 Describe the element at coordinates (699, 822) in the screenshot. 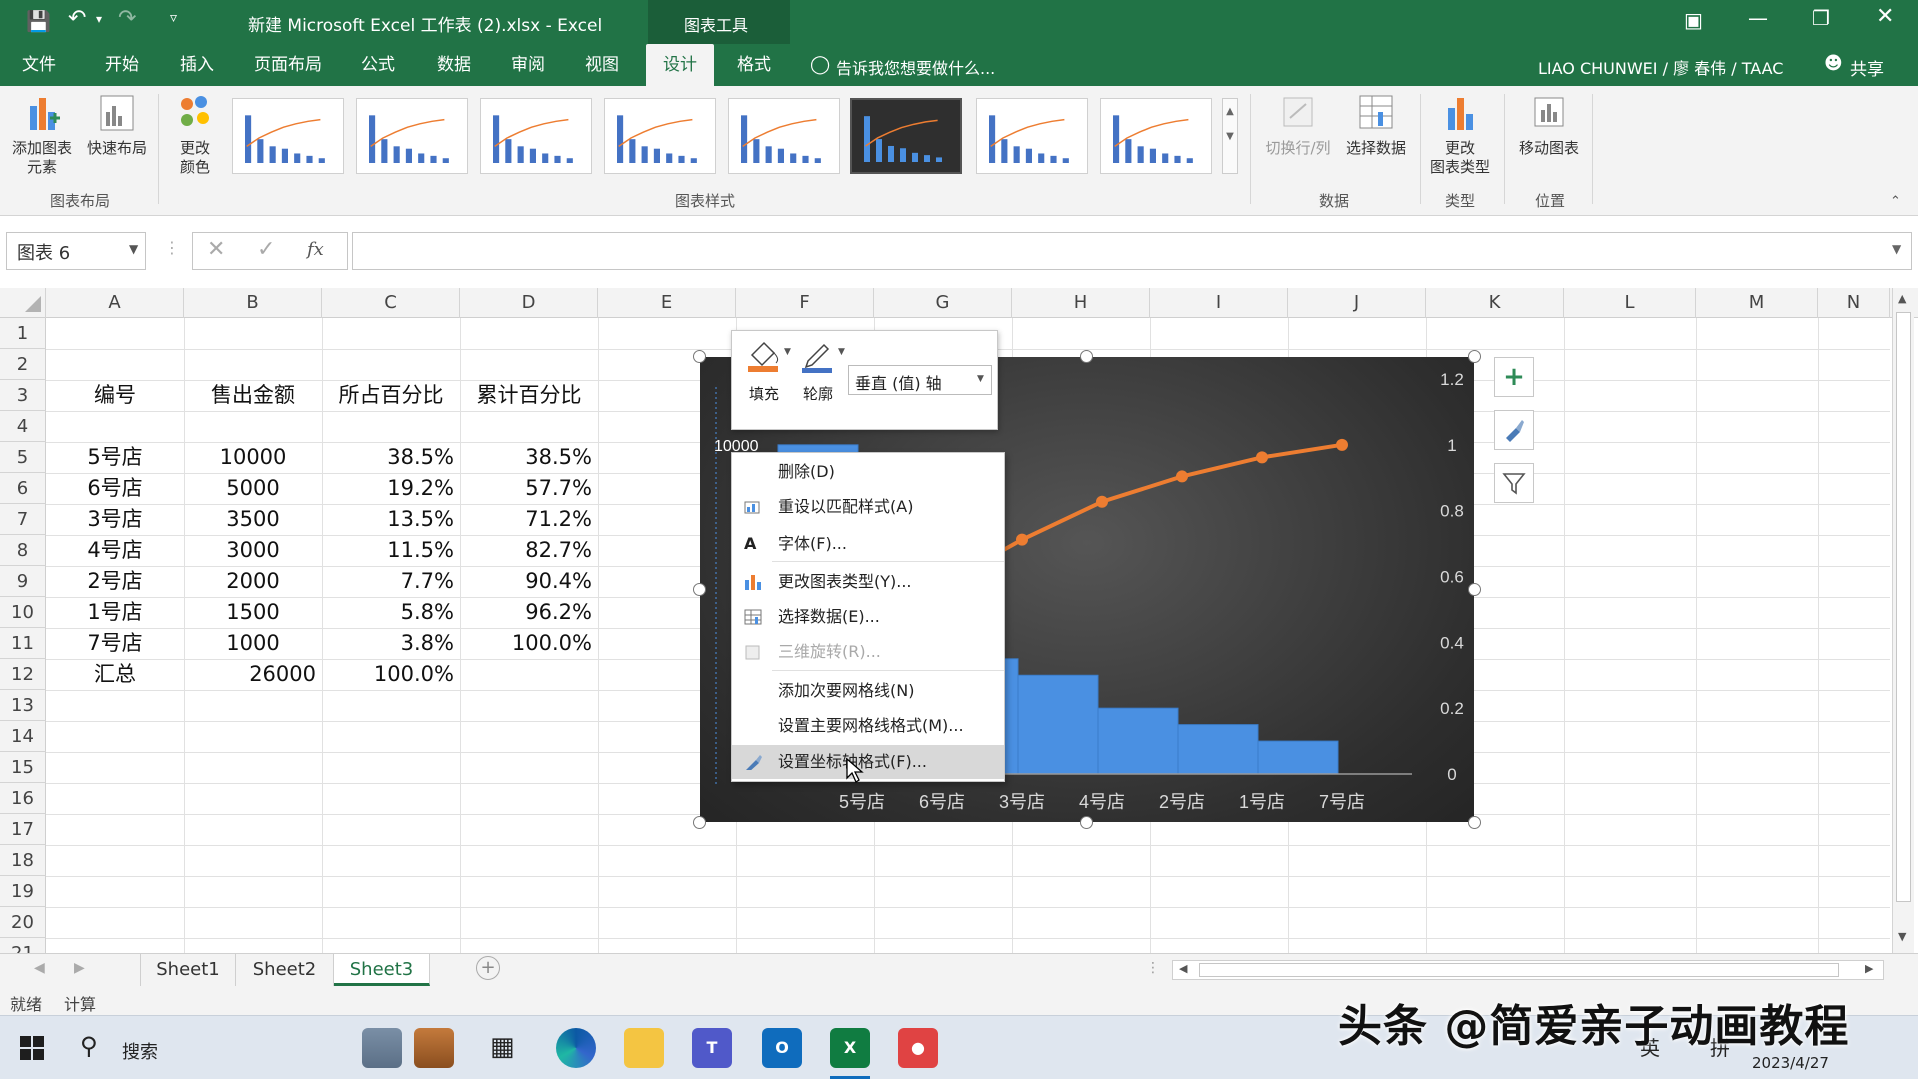

I see `chart-handle-bl` at that location.